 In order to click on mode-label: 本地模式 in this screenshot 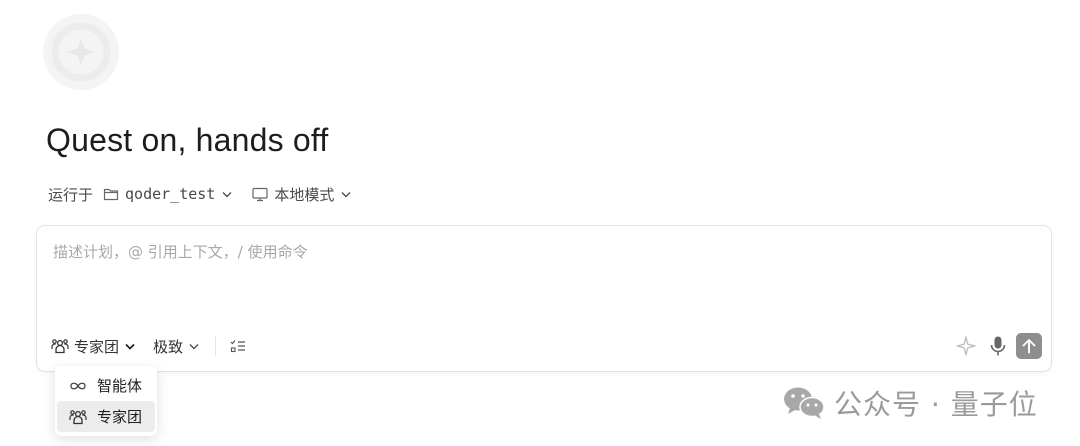, I will do `click(304, 194)`.